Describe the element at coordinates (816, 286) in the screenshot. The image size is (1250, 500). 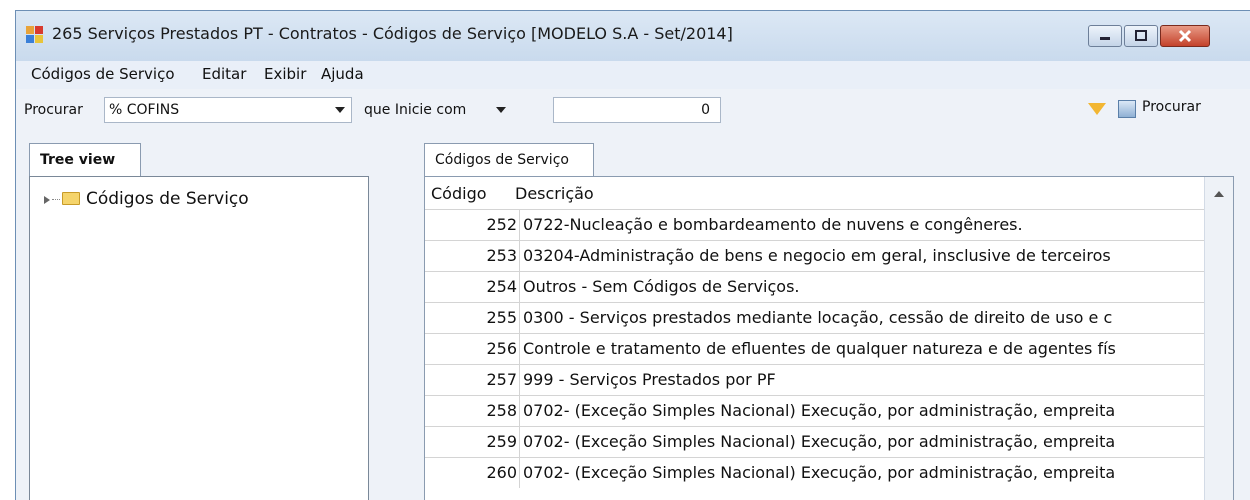
I see `table-row: 254 Outros - Sem Códigos de Serviços.` at that location.